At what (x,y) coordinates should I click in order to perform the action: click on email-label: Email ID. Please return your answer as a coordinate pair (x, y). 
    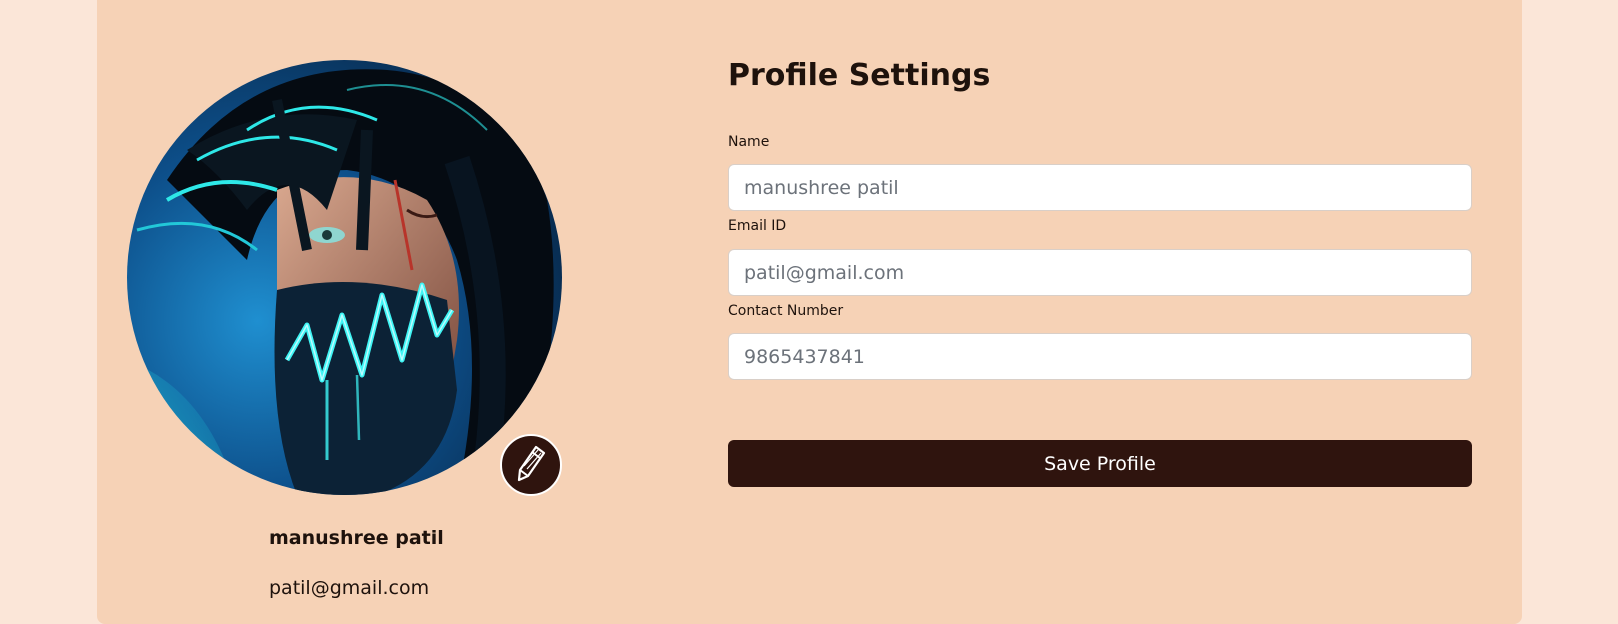
    Looking at the image, I should click on (757, 226).